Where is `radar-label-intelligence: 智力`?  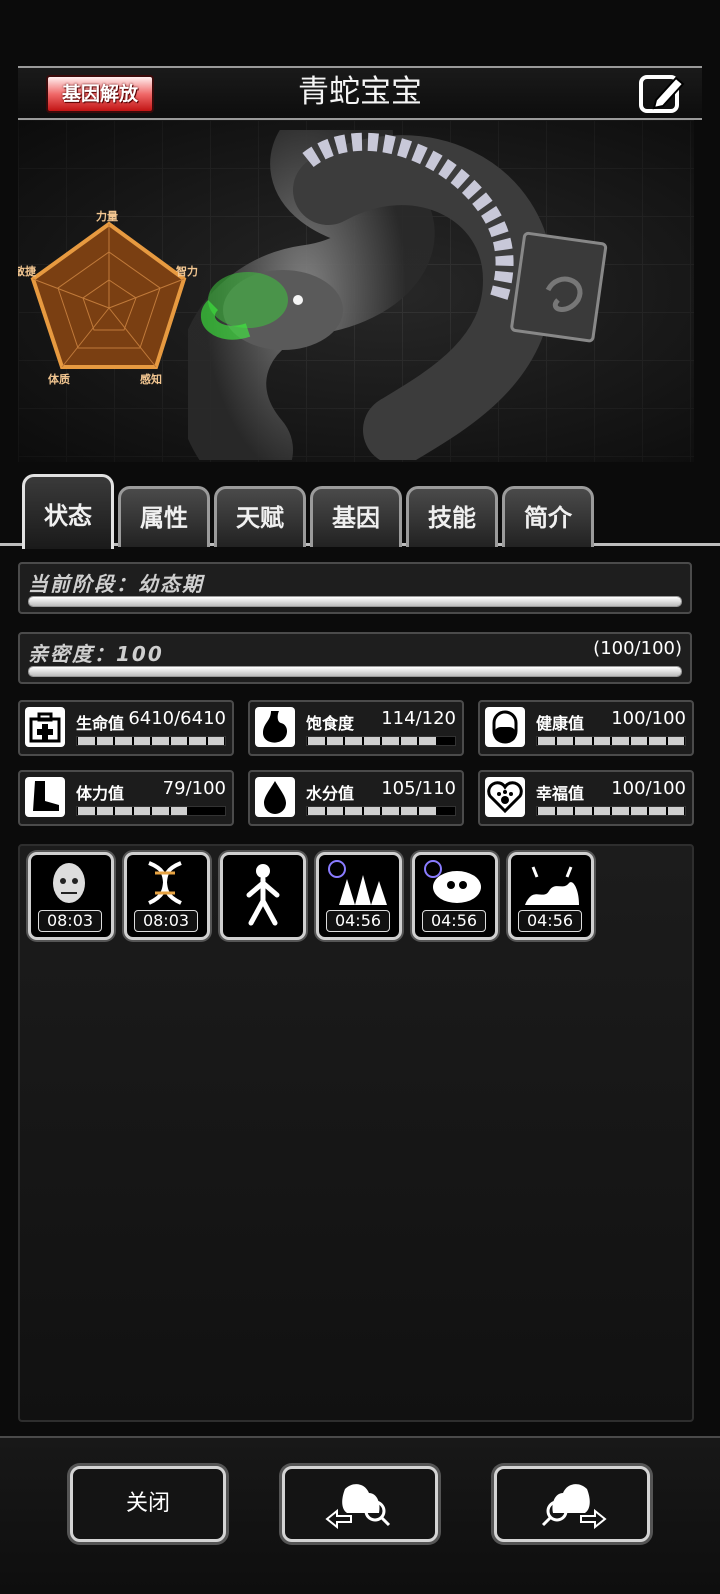 radar-label-intelligence: 智力 is located at coordinates (187, 271).